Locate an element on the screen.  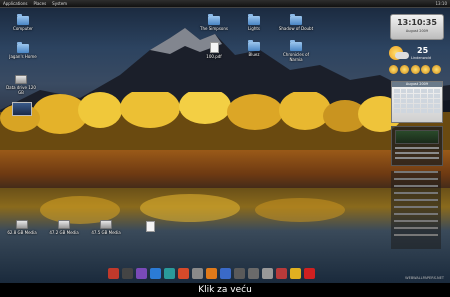
desktop-icon-lights: Lights is located at coordinates (254, 22).